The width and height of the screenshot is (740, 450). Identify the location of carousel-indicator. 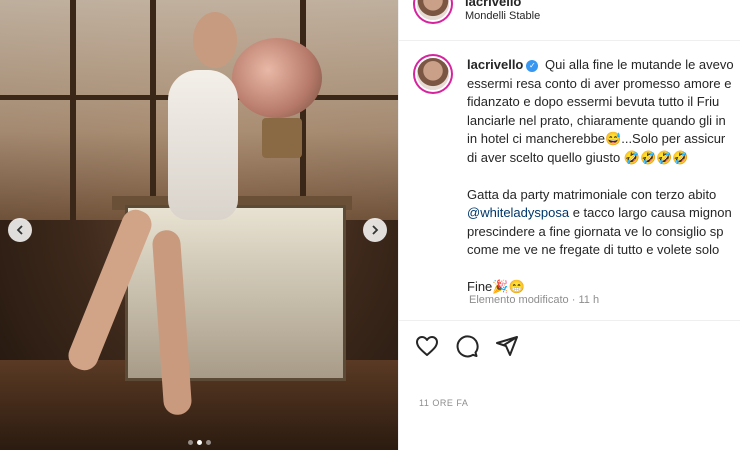
(199, 442).